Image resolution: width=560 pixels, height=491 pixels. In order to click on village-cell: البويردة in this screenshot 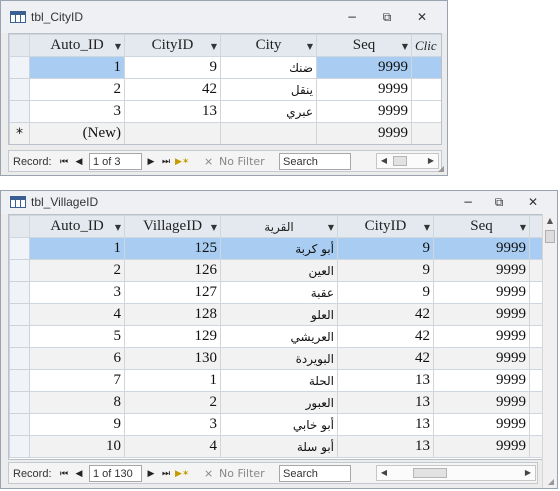, I will do `click(279, 358)`.